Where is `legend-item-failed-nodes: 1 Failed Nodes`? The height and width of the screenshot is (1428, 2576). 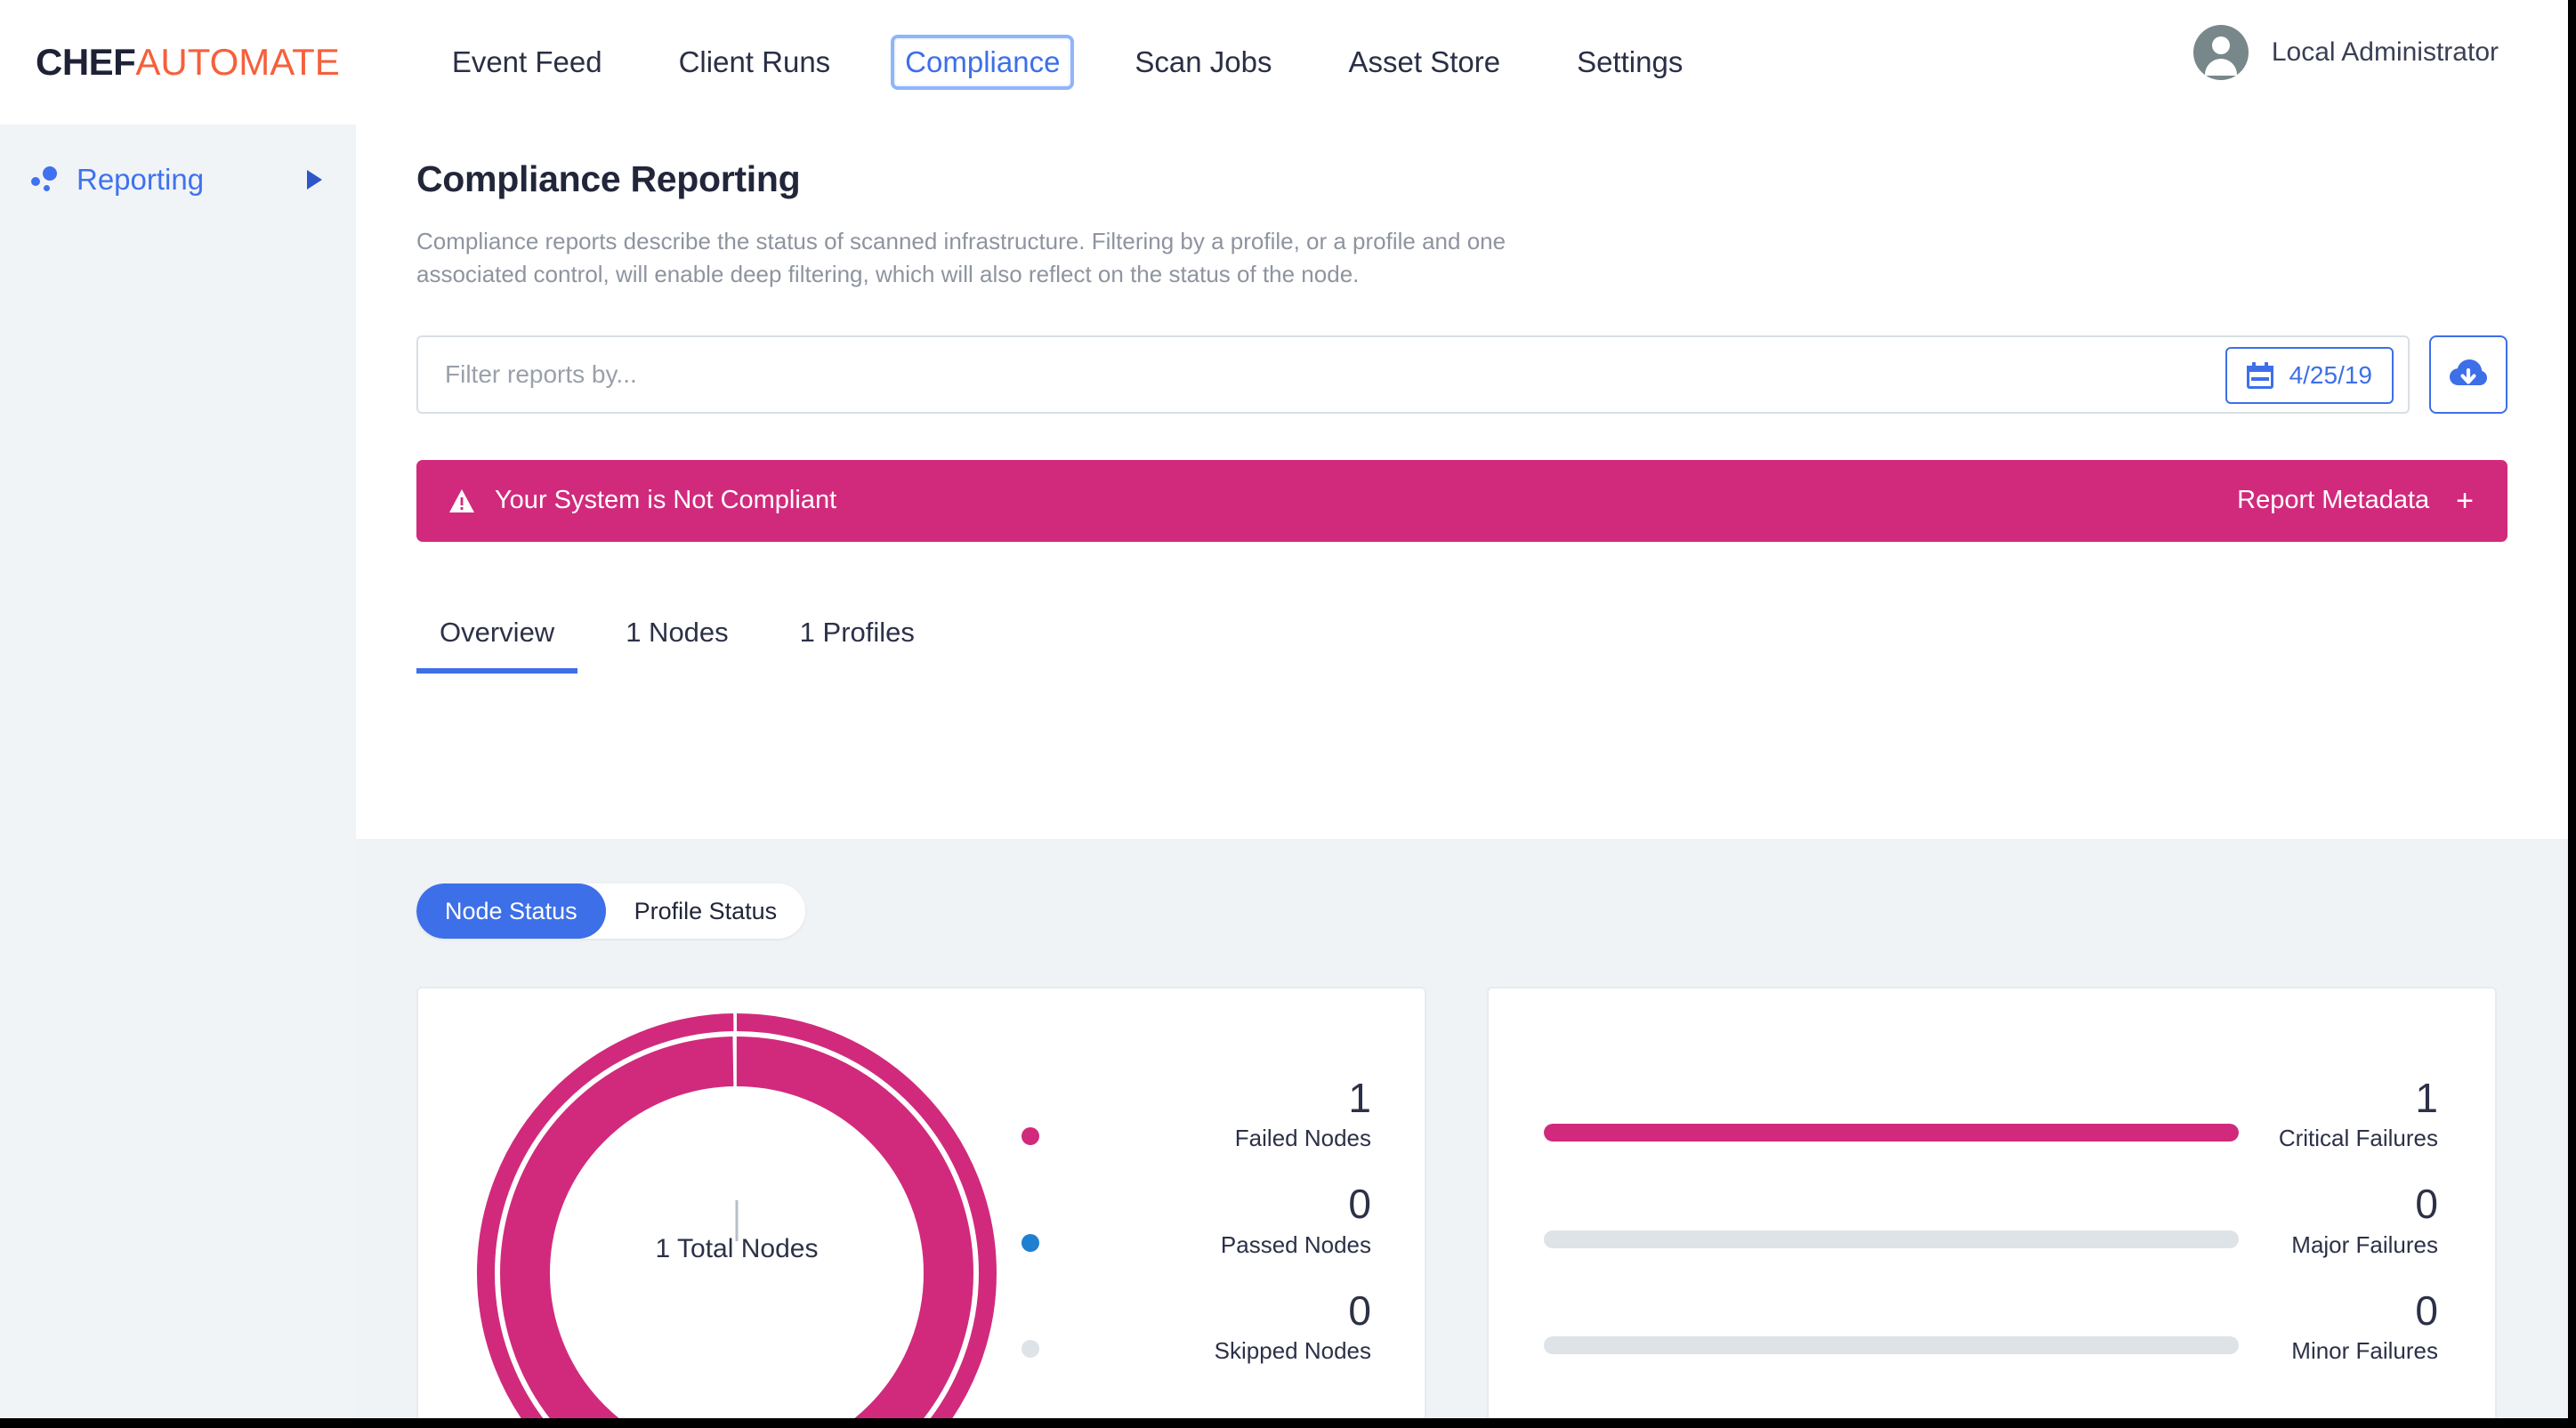 legend-item-failed-nodes: 1 Failed Nodes is located at coordinates (1196, 1114).